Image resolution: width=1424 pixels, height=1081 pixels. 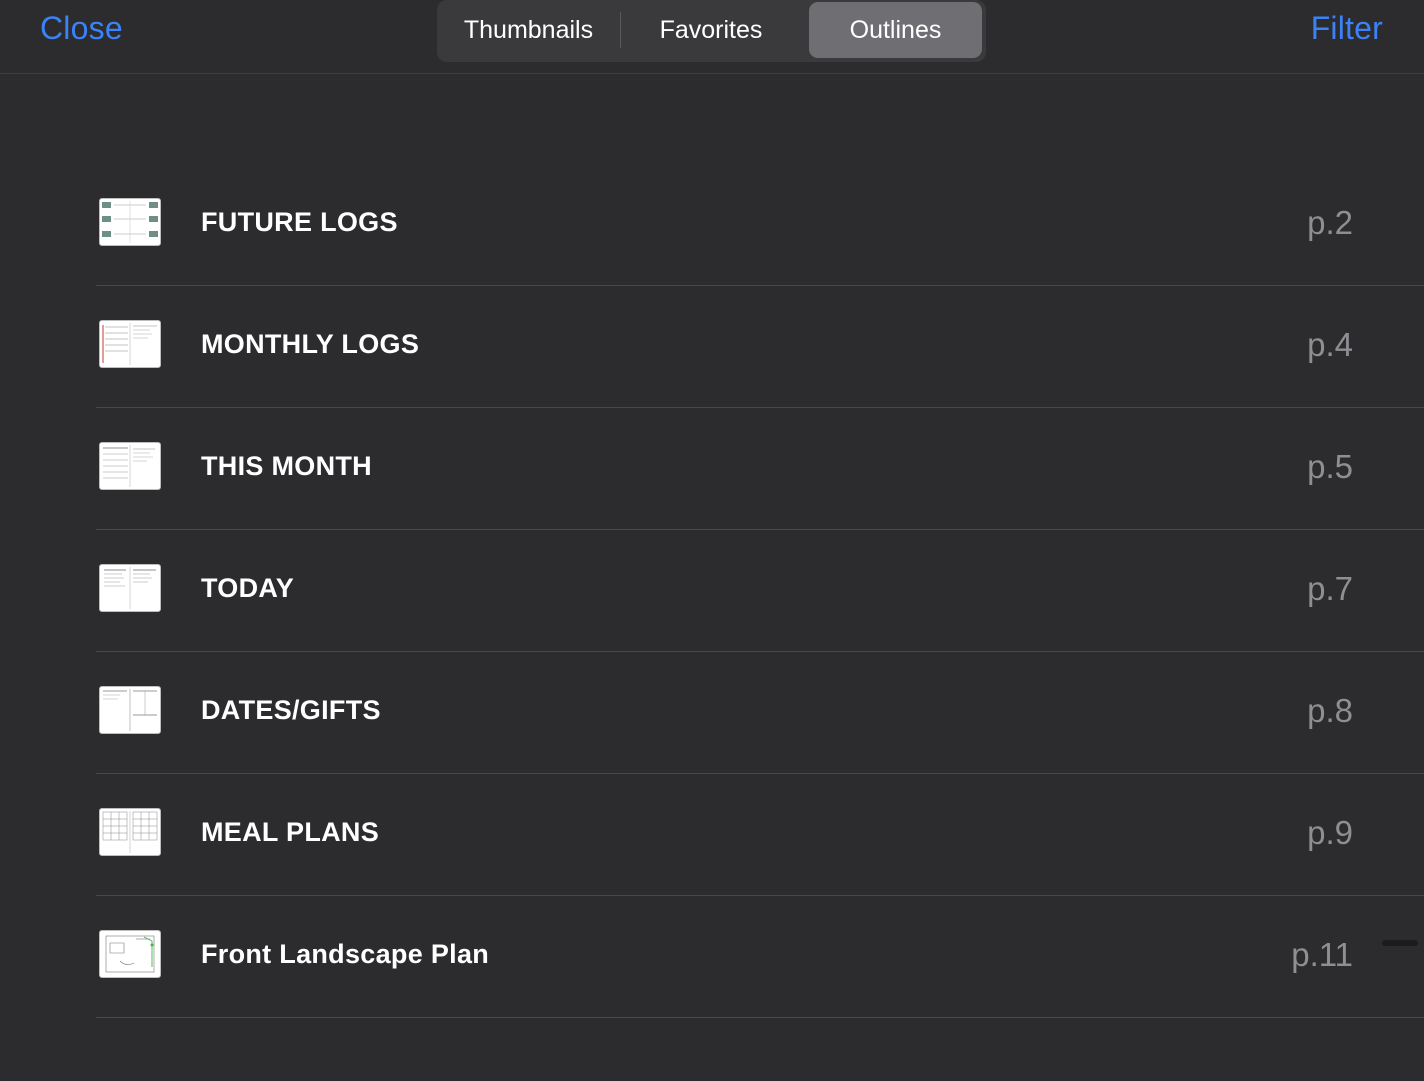 What do you see at coordinates (130, 222) in the screenshot?
I see `future-logs-thumbnail-icon` at bounding box center [130, 222].